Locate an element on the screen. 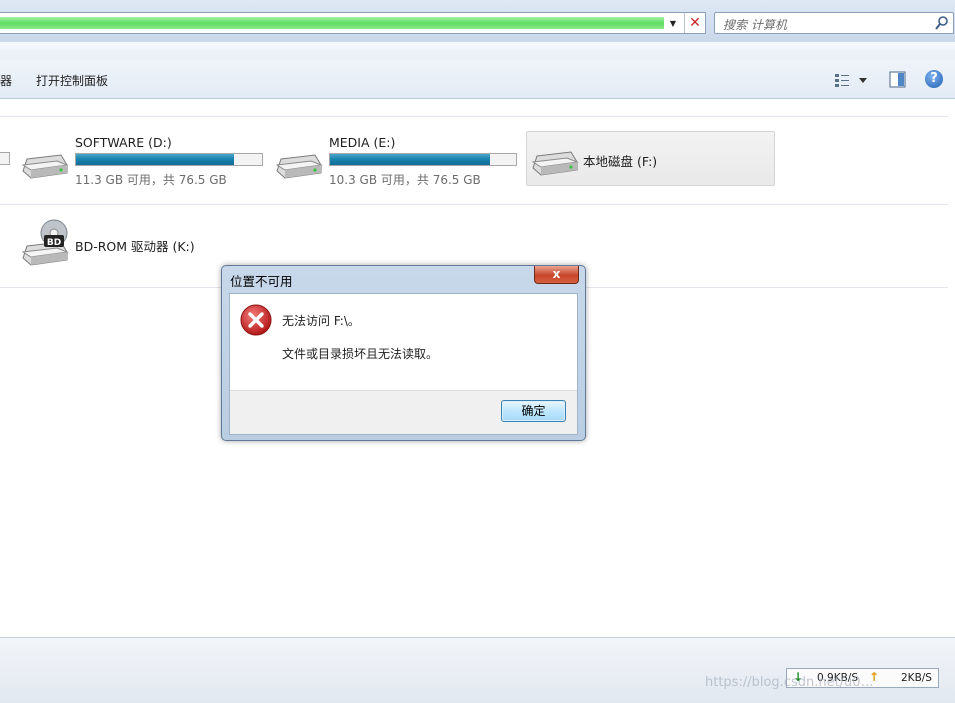 The height and width of the screenshot is (703, 955). dialog-footer: 确定 is located at coordinates (403, 412).